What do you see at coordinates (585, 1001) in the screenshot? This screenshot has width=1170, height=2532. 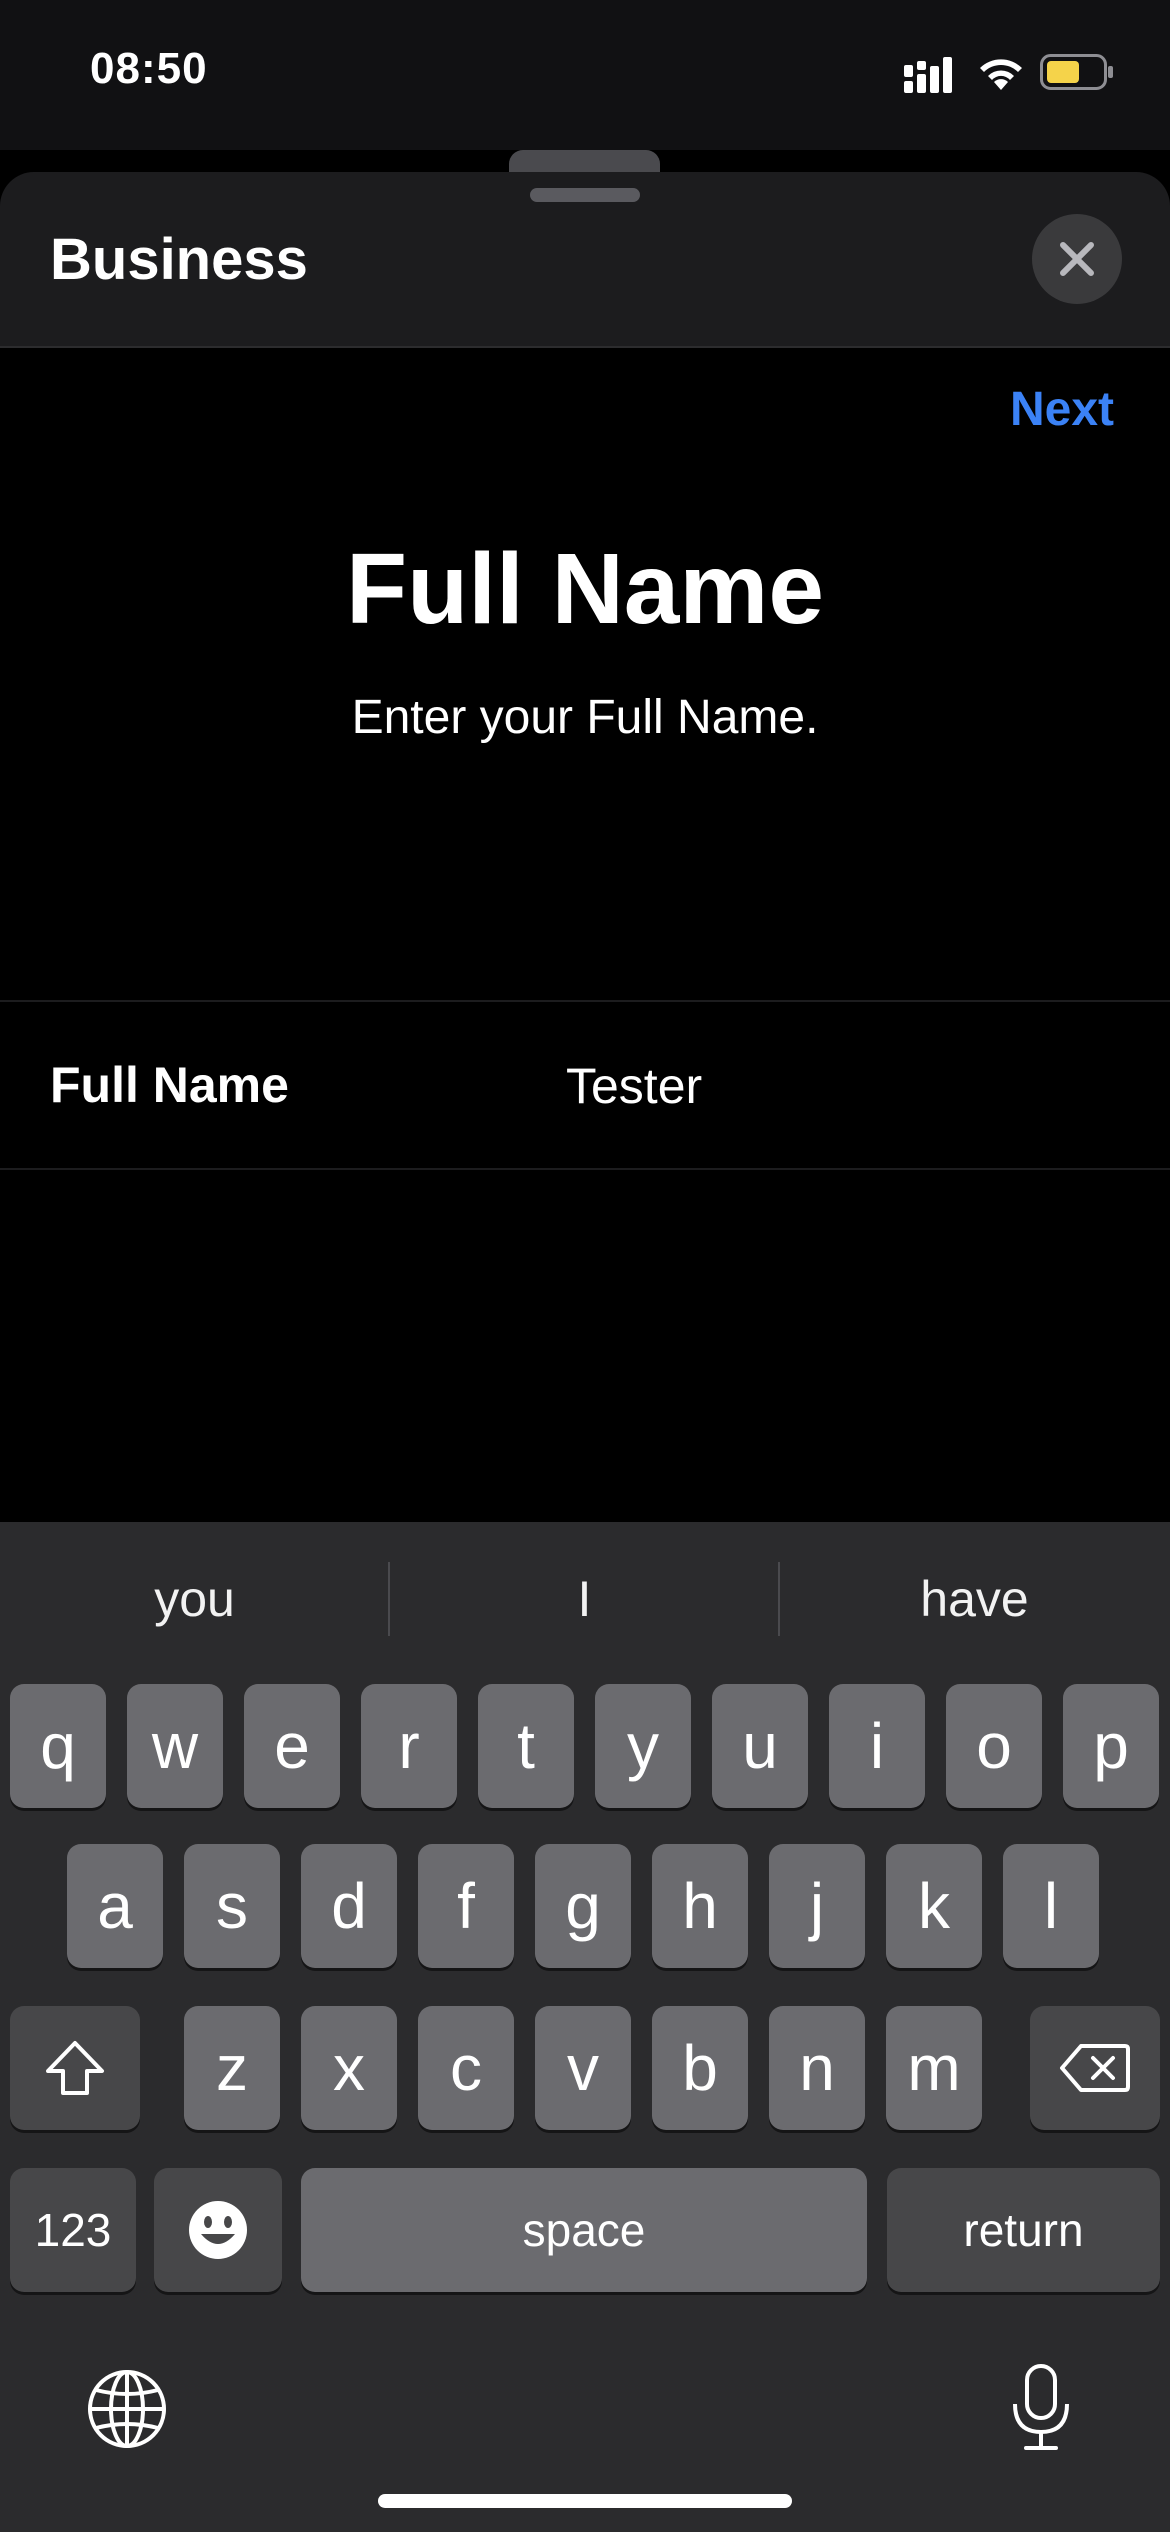 I see `row-divider-top` at bounding box center [585, 1001].